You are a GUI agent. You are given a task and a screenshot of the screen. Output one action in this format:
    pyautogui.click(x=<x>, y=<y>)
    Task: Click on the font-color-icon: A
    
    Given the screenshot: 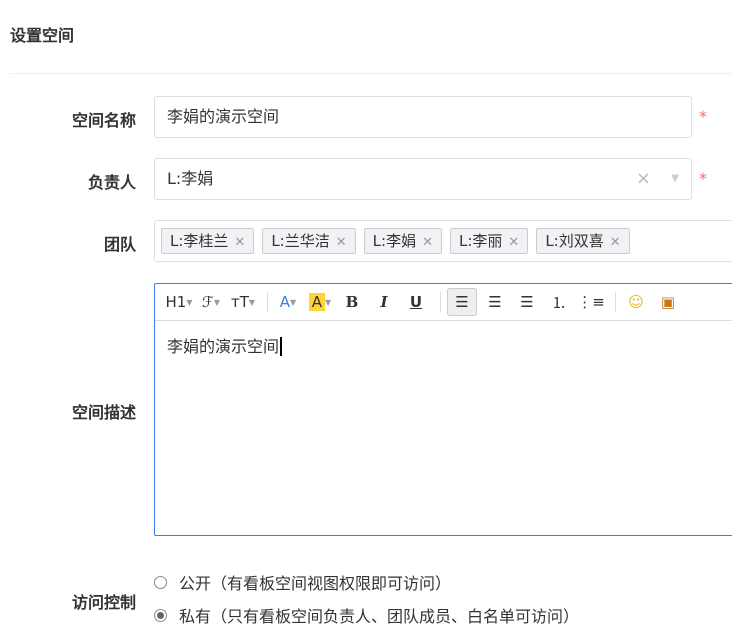 What is the action you would take?
    pyautogui.click(x=285, y=302)
    